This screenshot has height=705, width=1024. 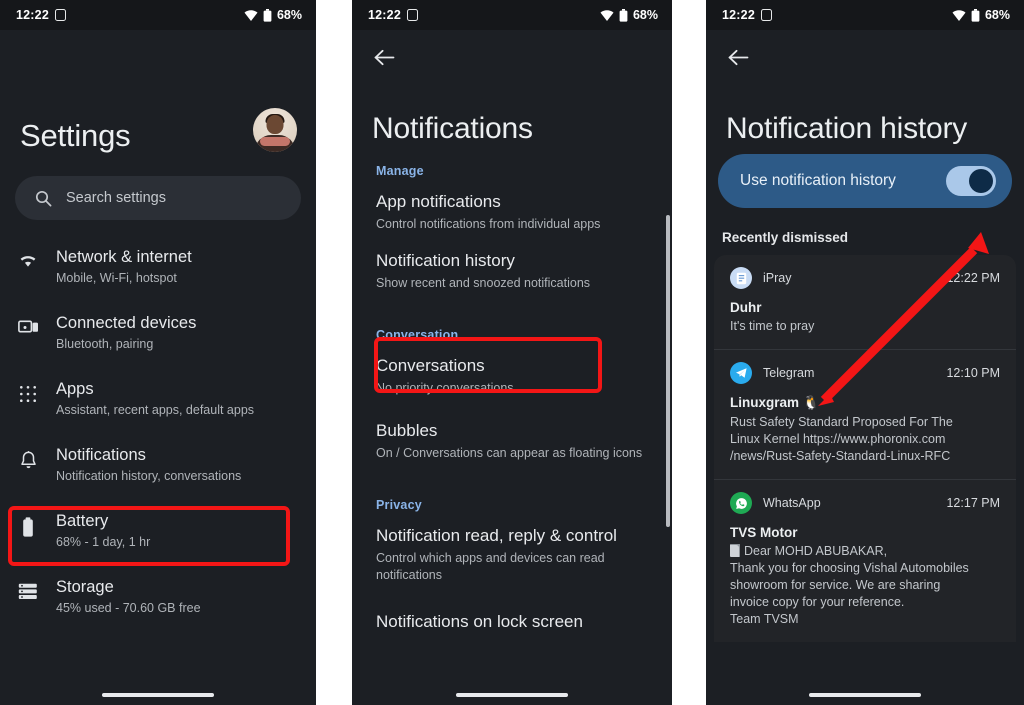 I want to click on sidebar-item-text: Storage 45% used - 70.60 GB free, so click(x=178, y=597).